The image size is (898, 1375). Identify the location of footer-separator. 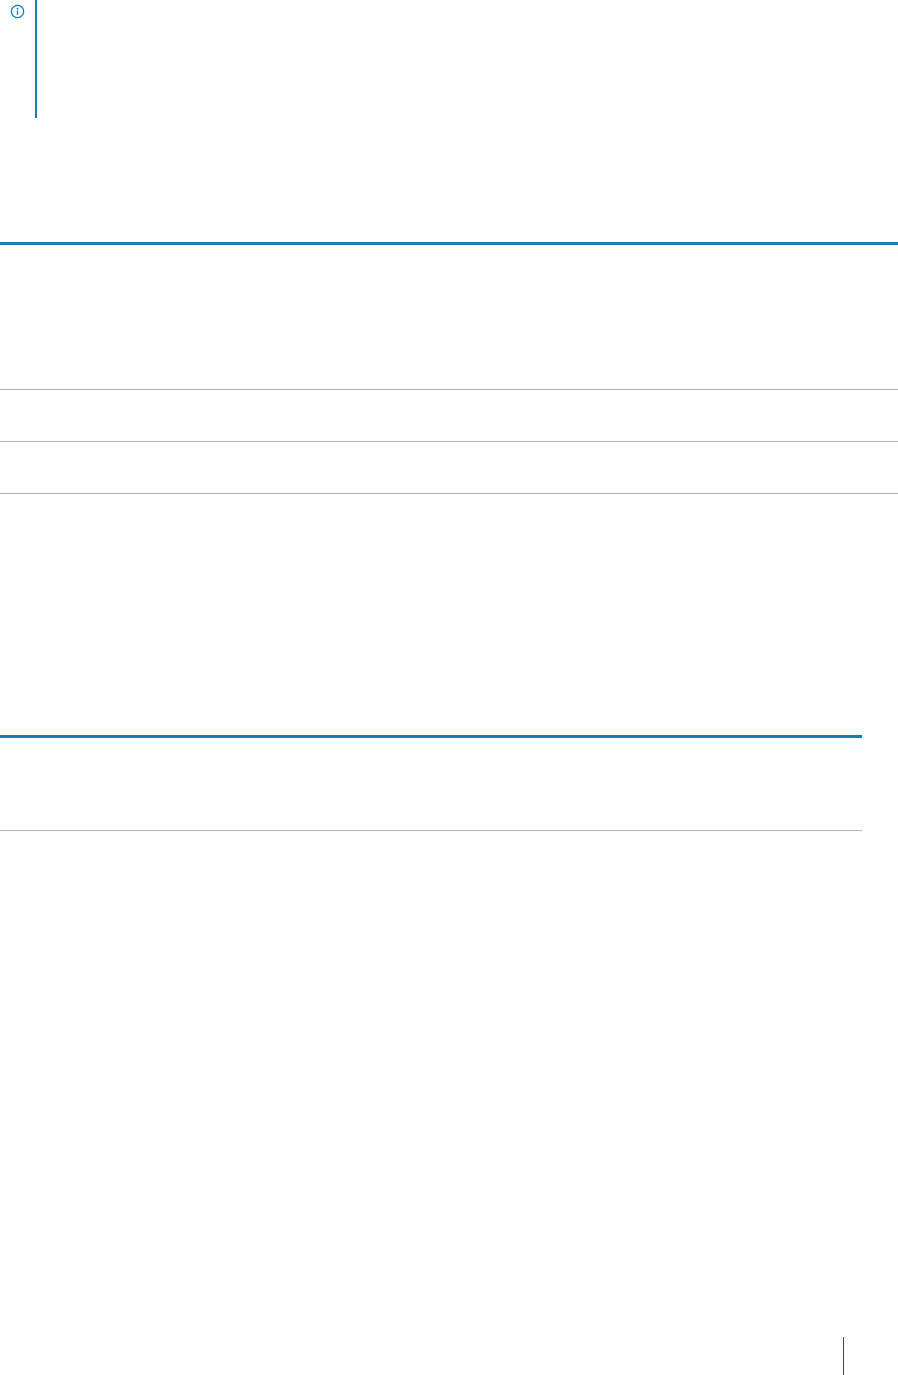
(843, 1356).